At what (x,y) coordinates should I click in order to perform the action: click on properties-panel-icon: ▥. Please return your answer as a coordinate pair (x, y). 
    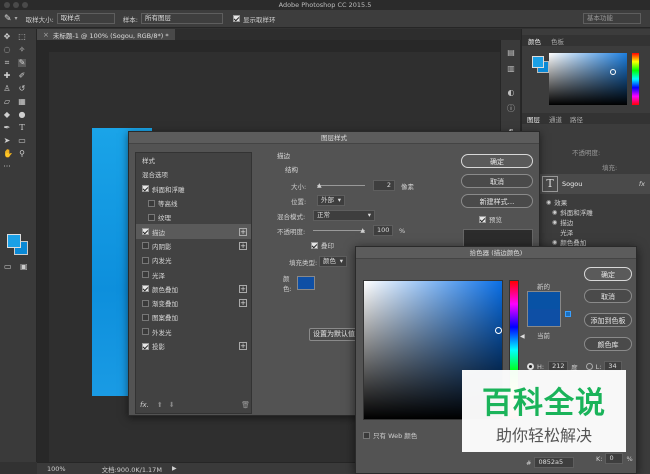
    Looking at the image, I should click on (511, 68).